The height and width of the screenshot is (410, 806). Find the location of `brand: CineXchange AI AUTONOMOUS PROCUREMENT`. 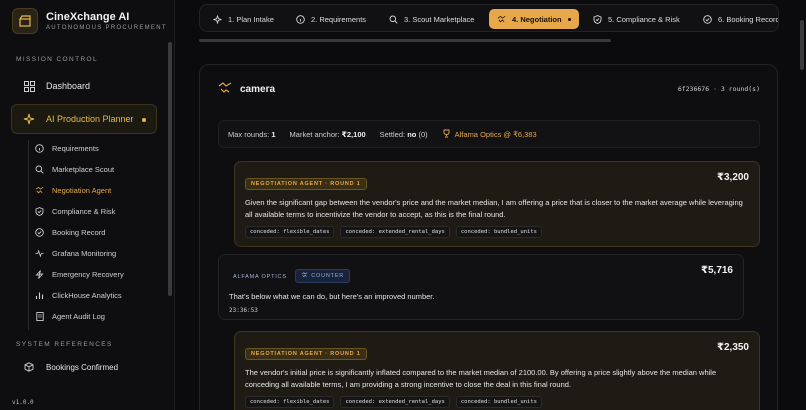

brand: CineXchange AI AUTONOMOUS PROCUREMENT is located at coordinates (89, 21).